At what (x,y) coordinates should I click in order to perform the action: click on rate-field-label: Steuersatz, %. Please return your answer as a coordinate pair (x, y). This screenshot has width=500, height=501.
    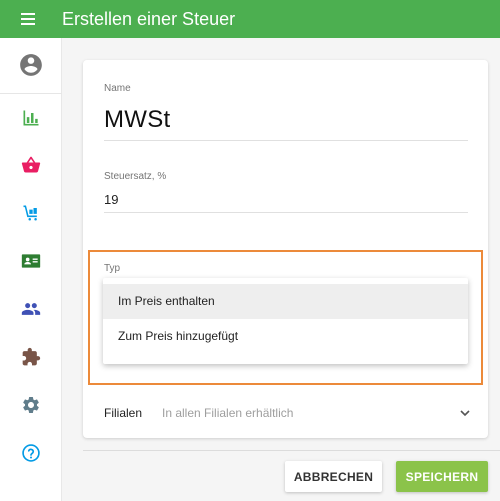
    Looking at the image, I should click on (135, 176).